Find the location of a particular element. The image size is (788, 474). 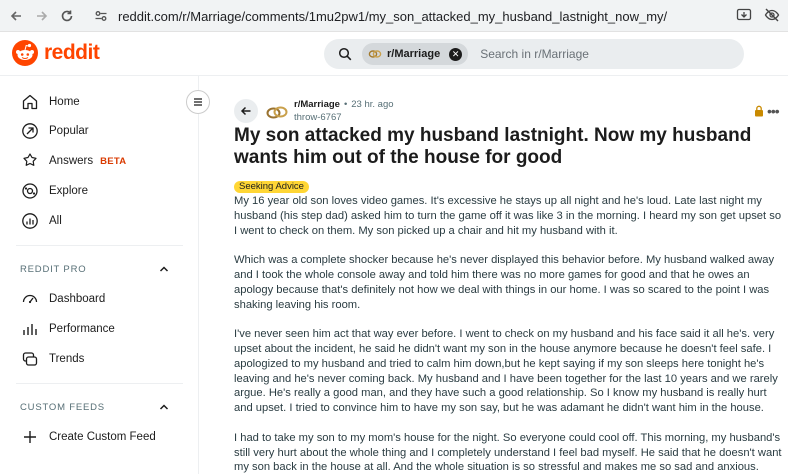

more-options-icon: ••• is located at coordinates (773, 111).